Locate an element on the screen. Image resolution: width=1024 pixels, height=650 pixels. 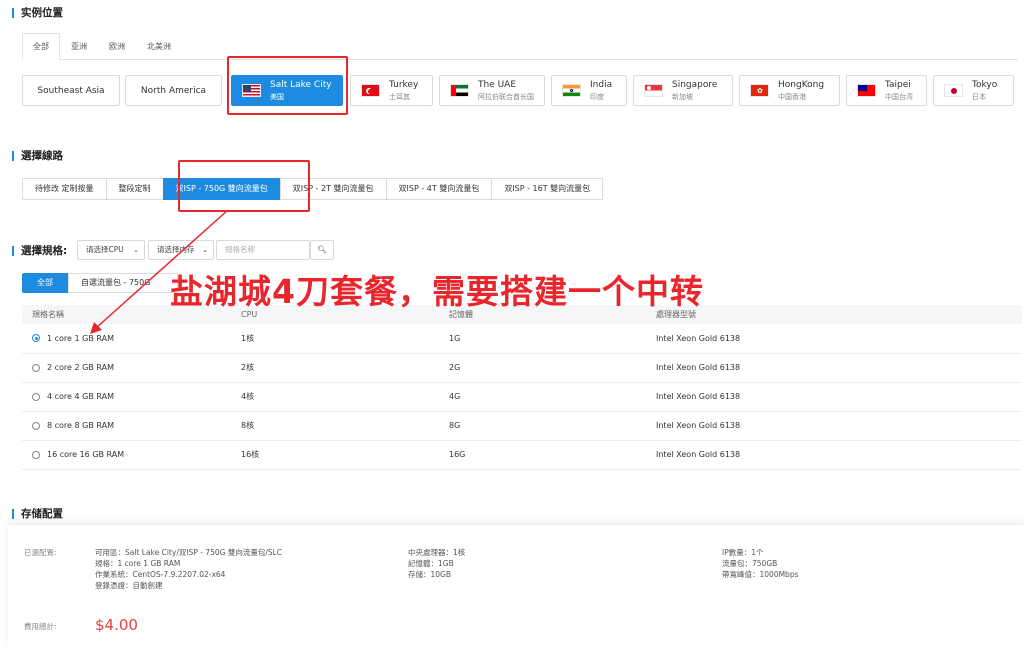
summary-label: 已選配置: is located at coordinates (40, 552).